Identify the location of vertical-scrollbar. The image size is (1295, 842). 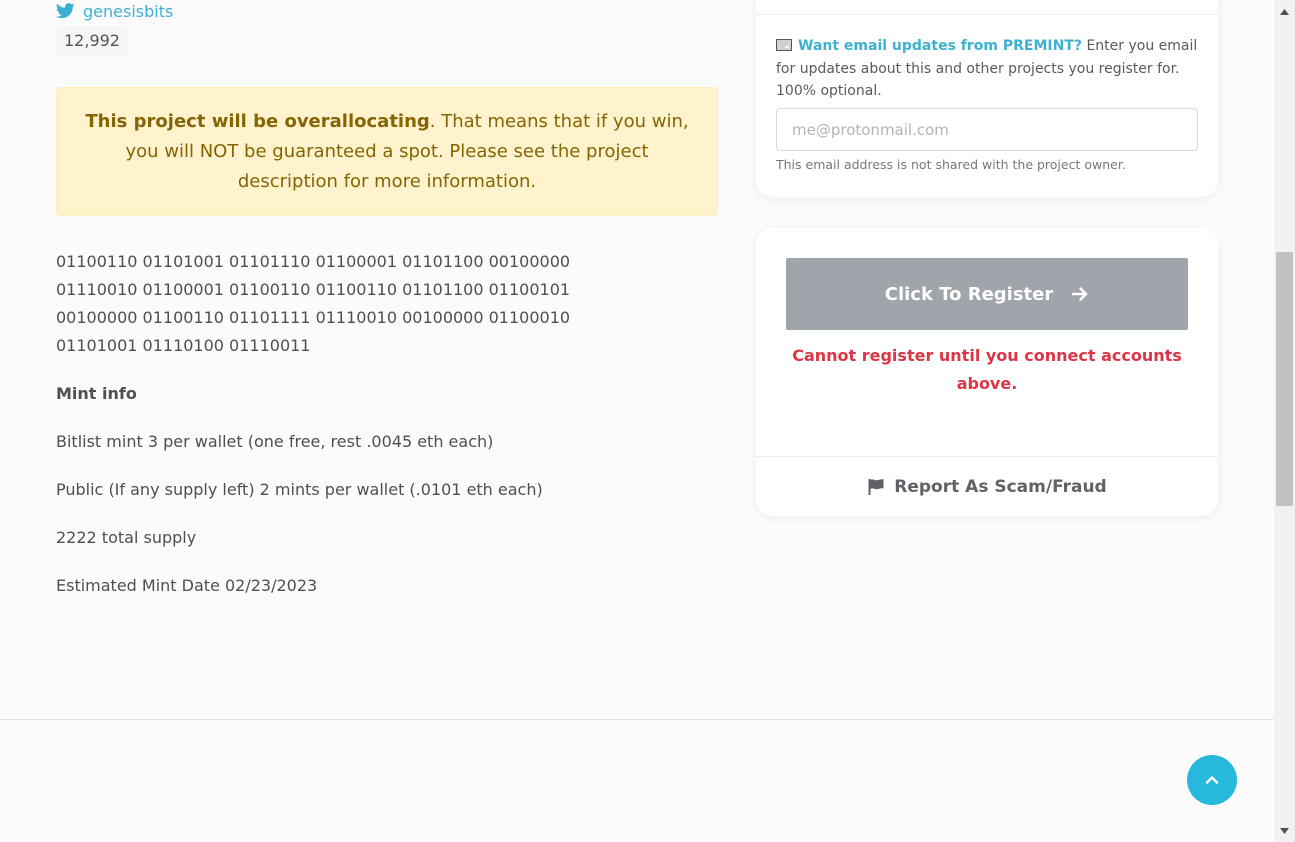
(1284, 421).